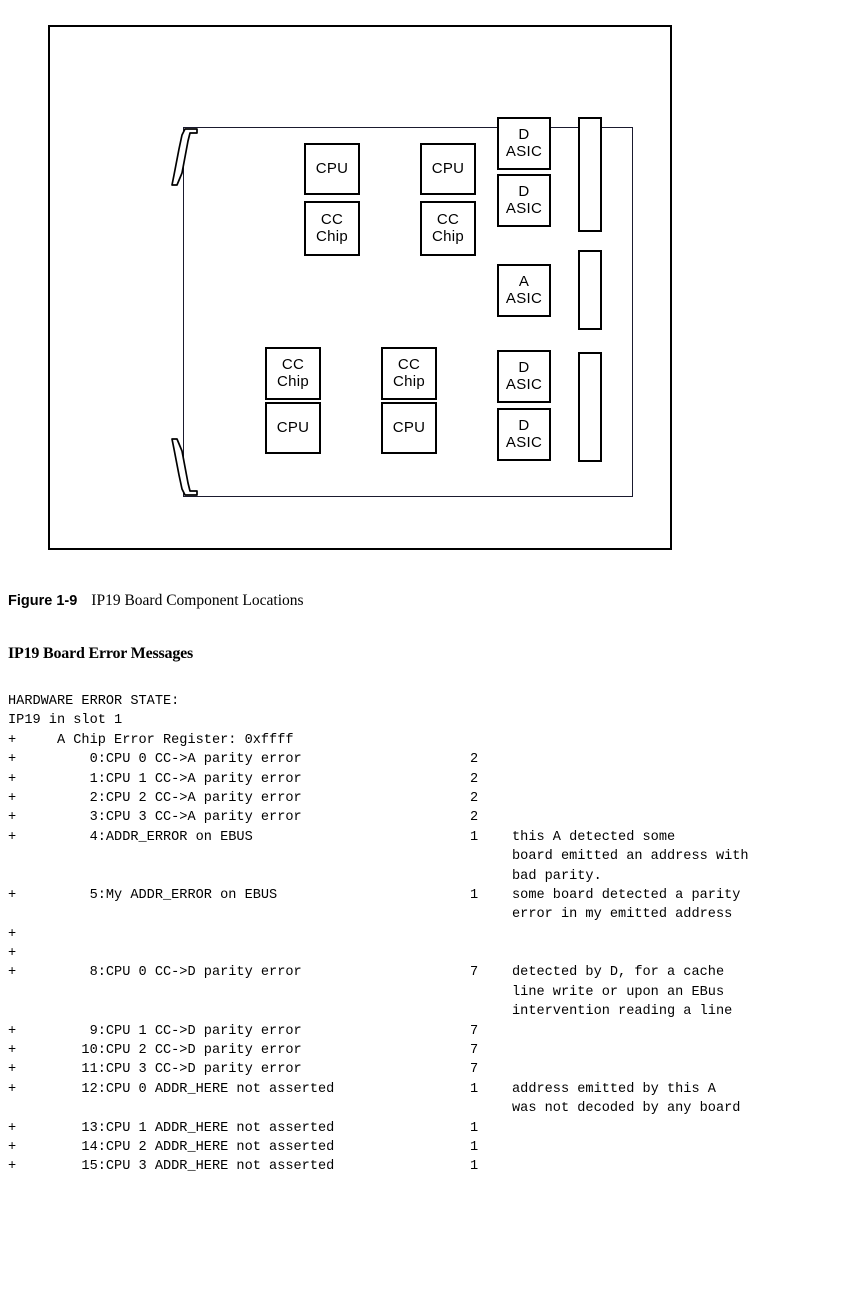 Image resolution: width=861 pixels, height=1311 pixels. Describe the element at coordinates (65, 721) in the screenshot. I see `code-header-line: IP19 in slot 1` at that location.